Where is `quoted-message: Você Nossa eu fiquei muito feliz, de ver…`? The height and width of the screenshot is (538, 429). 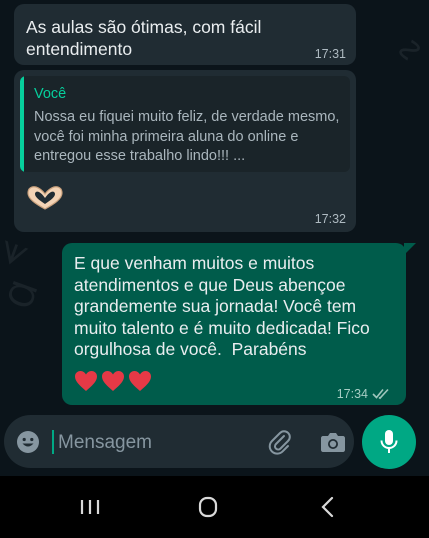
quoted-message: Você Nossa eu fiquei muito feliz, de ver… is located at coordinates (185, 124).